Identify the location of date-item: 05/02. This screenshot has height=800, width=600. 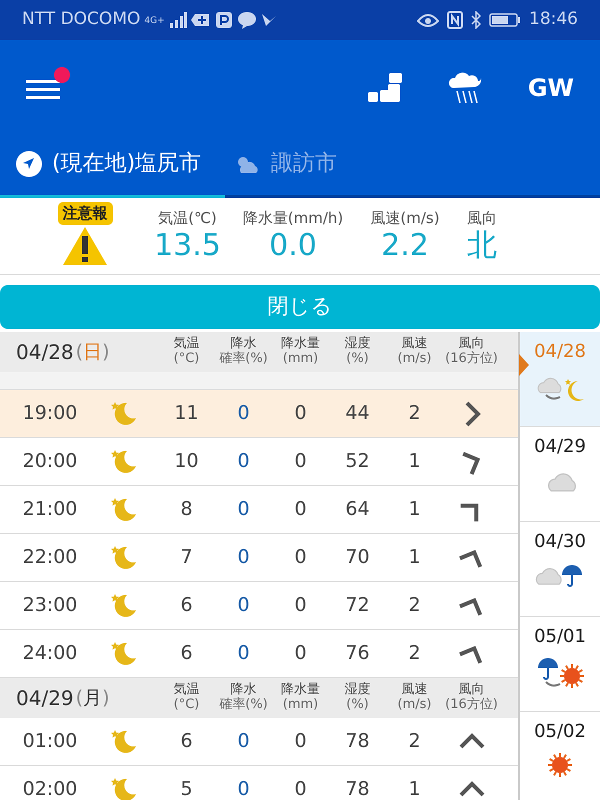
(560, 756).